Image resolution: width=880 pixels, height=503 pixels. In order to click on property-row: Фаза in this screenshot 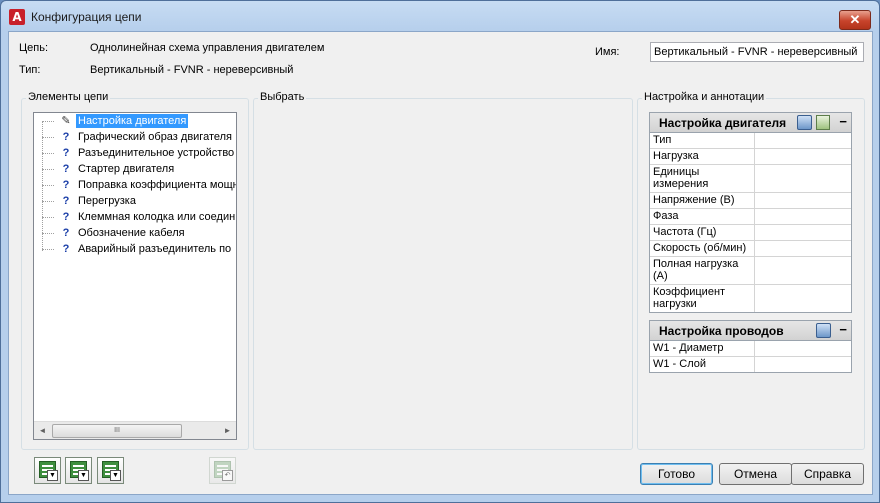, I will do `click(750, 217)`.